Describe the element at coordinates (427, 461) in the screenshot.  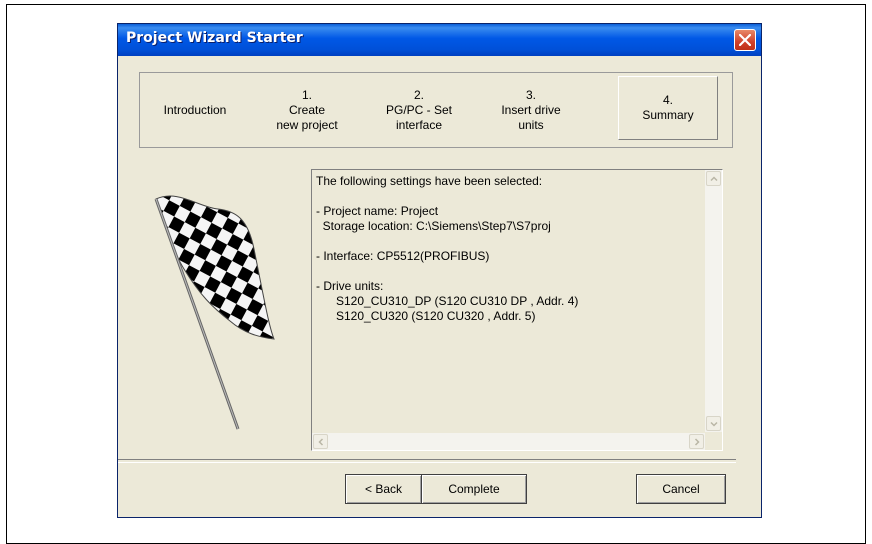
I see `separator` at that location.